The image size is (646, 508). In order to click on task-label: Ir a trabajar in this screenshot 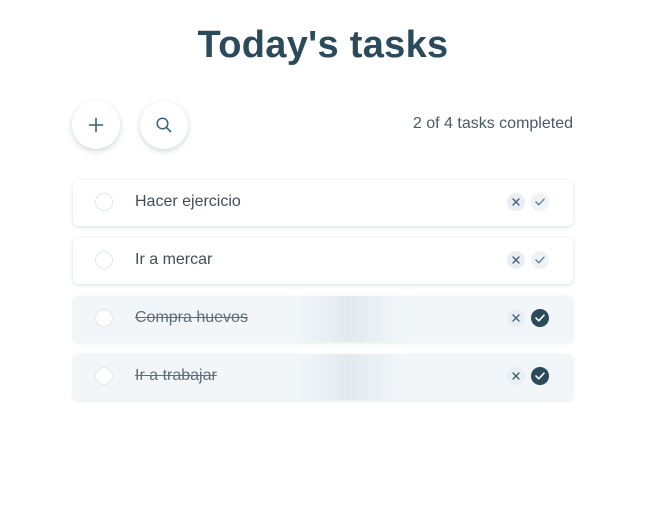, I will do `click(176, 375)`.